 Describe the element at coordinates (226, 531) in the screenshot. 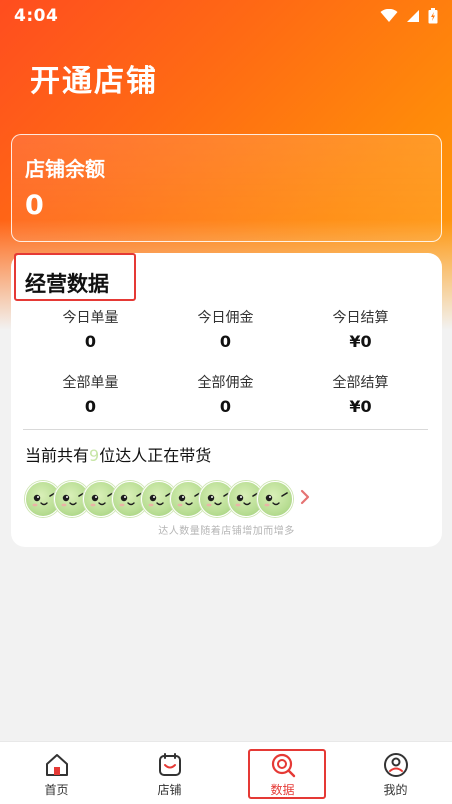

I see `talent-hint: 达人数量随着店铺增加而增多` at that location.